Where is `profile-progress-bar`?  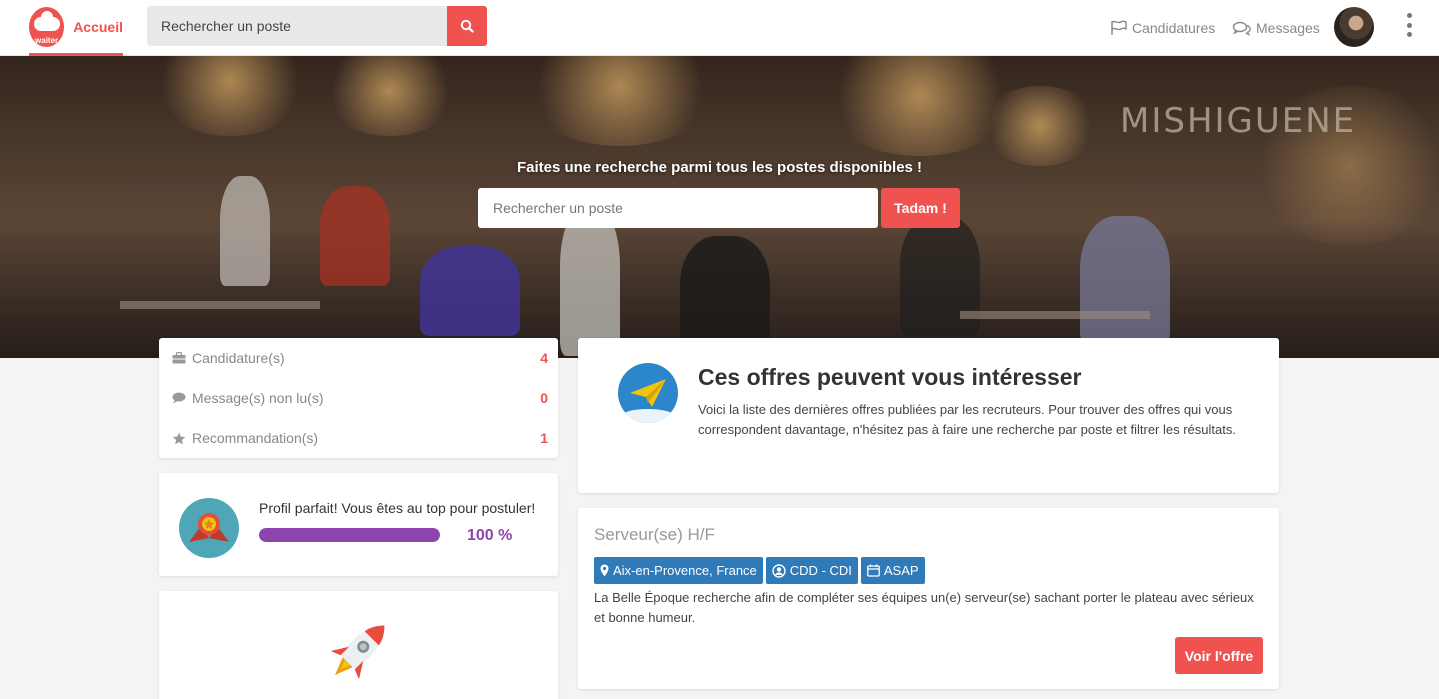 profile-progress-bar is located at coordinates (349, 535).